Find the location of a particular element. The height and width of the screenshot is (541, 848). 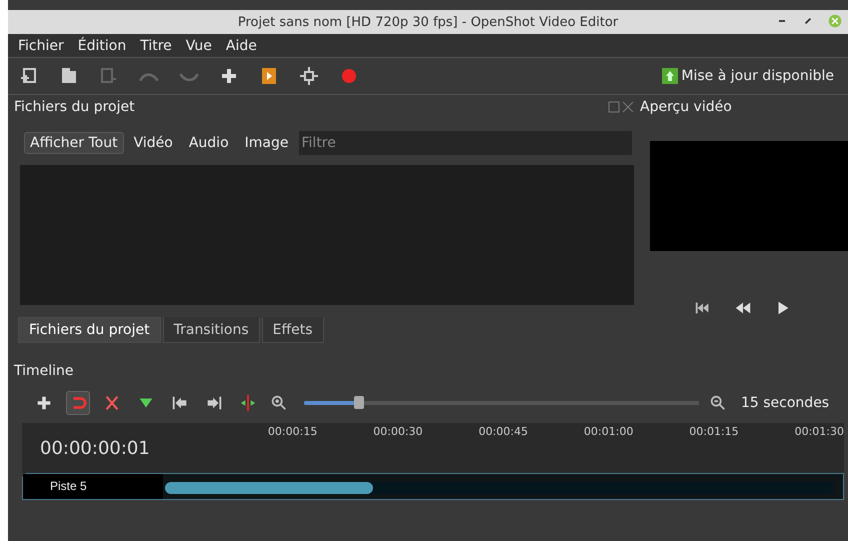

track-name: Piste 5 is located at coordinates (93, 486).